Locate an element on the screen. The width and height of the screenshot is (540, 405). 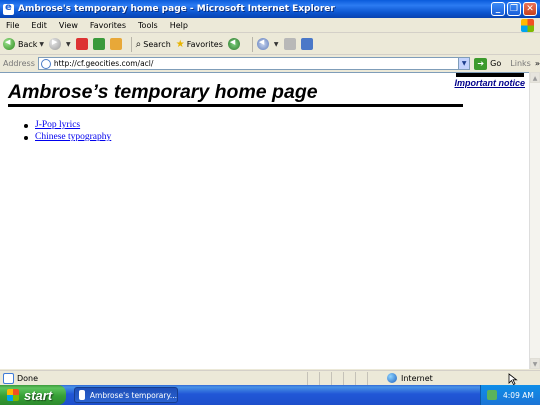
scroll-up-icon: ▲ is located at coordinates (535, 77).